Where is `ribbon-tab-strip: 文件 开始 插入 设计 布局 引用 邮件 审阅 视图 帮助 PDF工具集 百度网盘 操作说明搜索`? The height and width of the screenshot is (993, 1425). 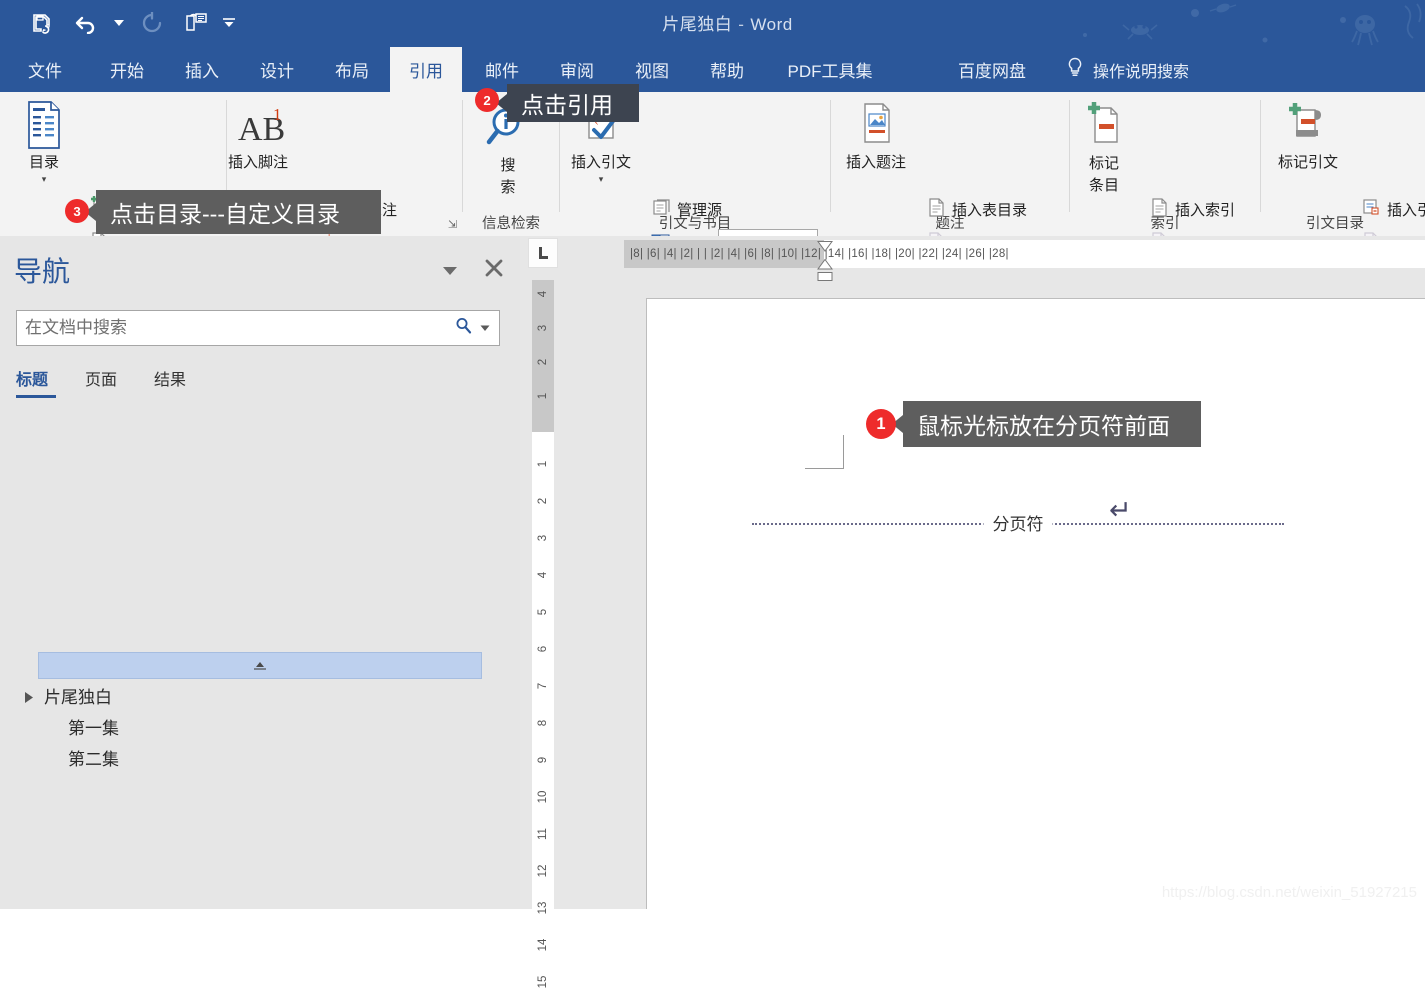 ribbon-tab-strip: 文件 开始 插入 设计 布局 引用 邮件 审阅 视图 帮助 PDF工具集 百度网盘 操作说明搜索 is located at coordinates (712, 69).